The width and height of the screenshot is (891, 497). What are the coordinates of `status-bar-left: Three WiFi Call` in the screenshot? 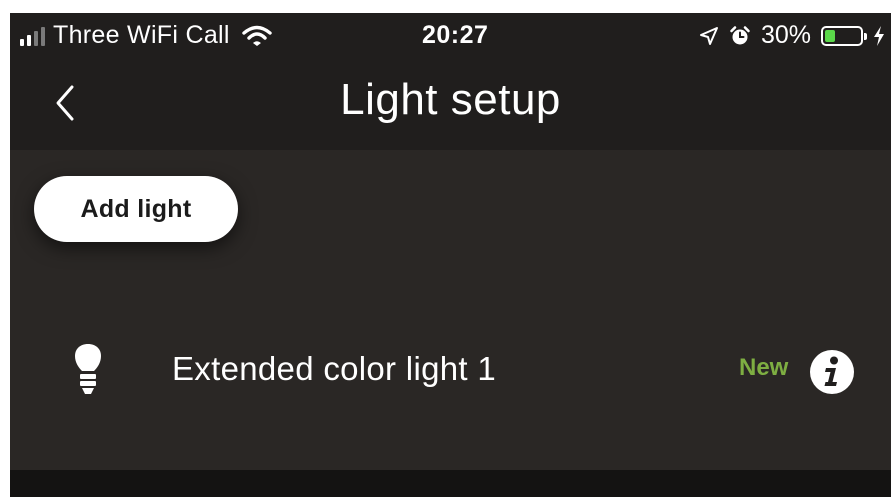 It's located at (146, 35).